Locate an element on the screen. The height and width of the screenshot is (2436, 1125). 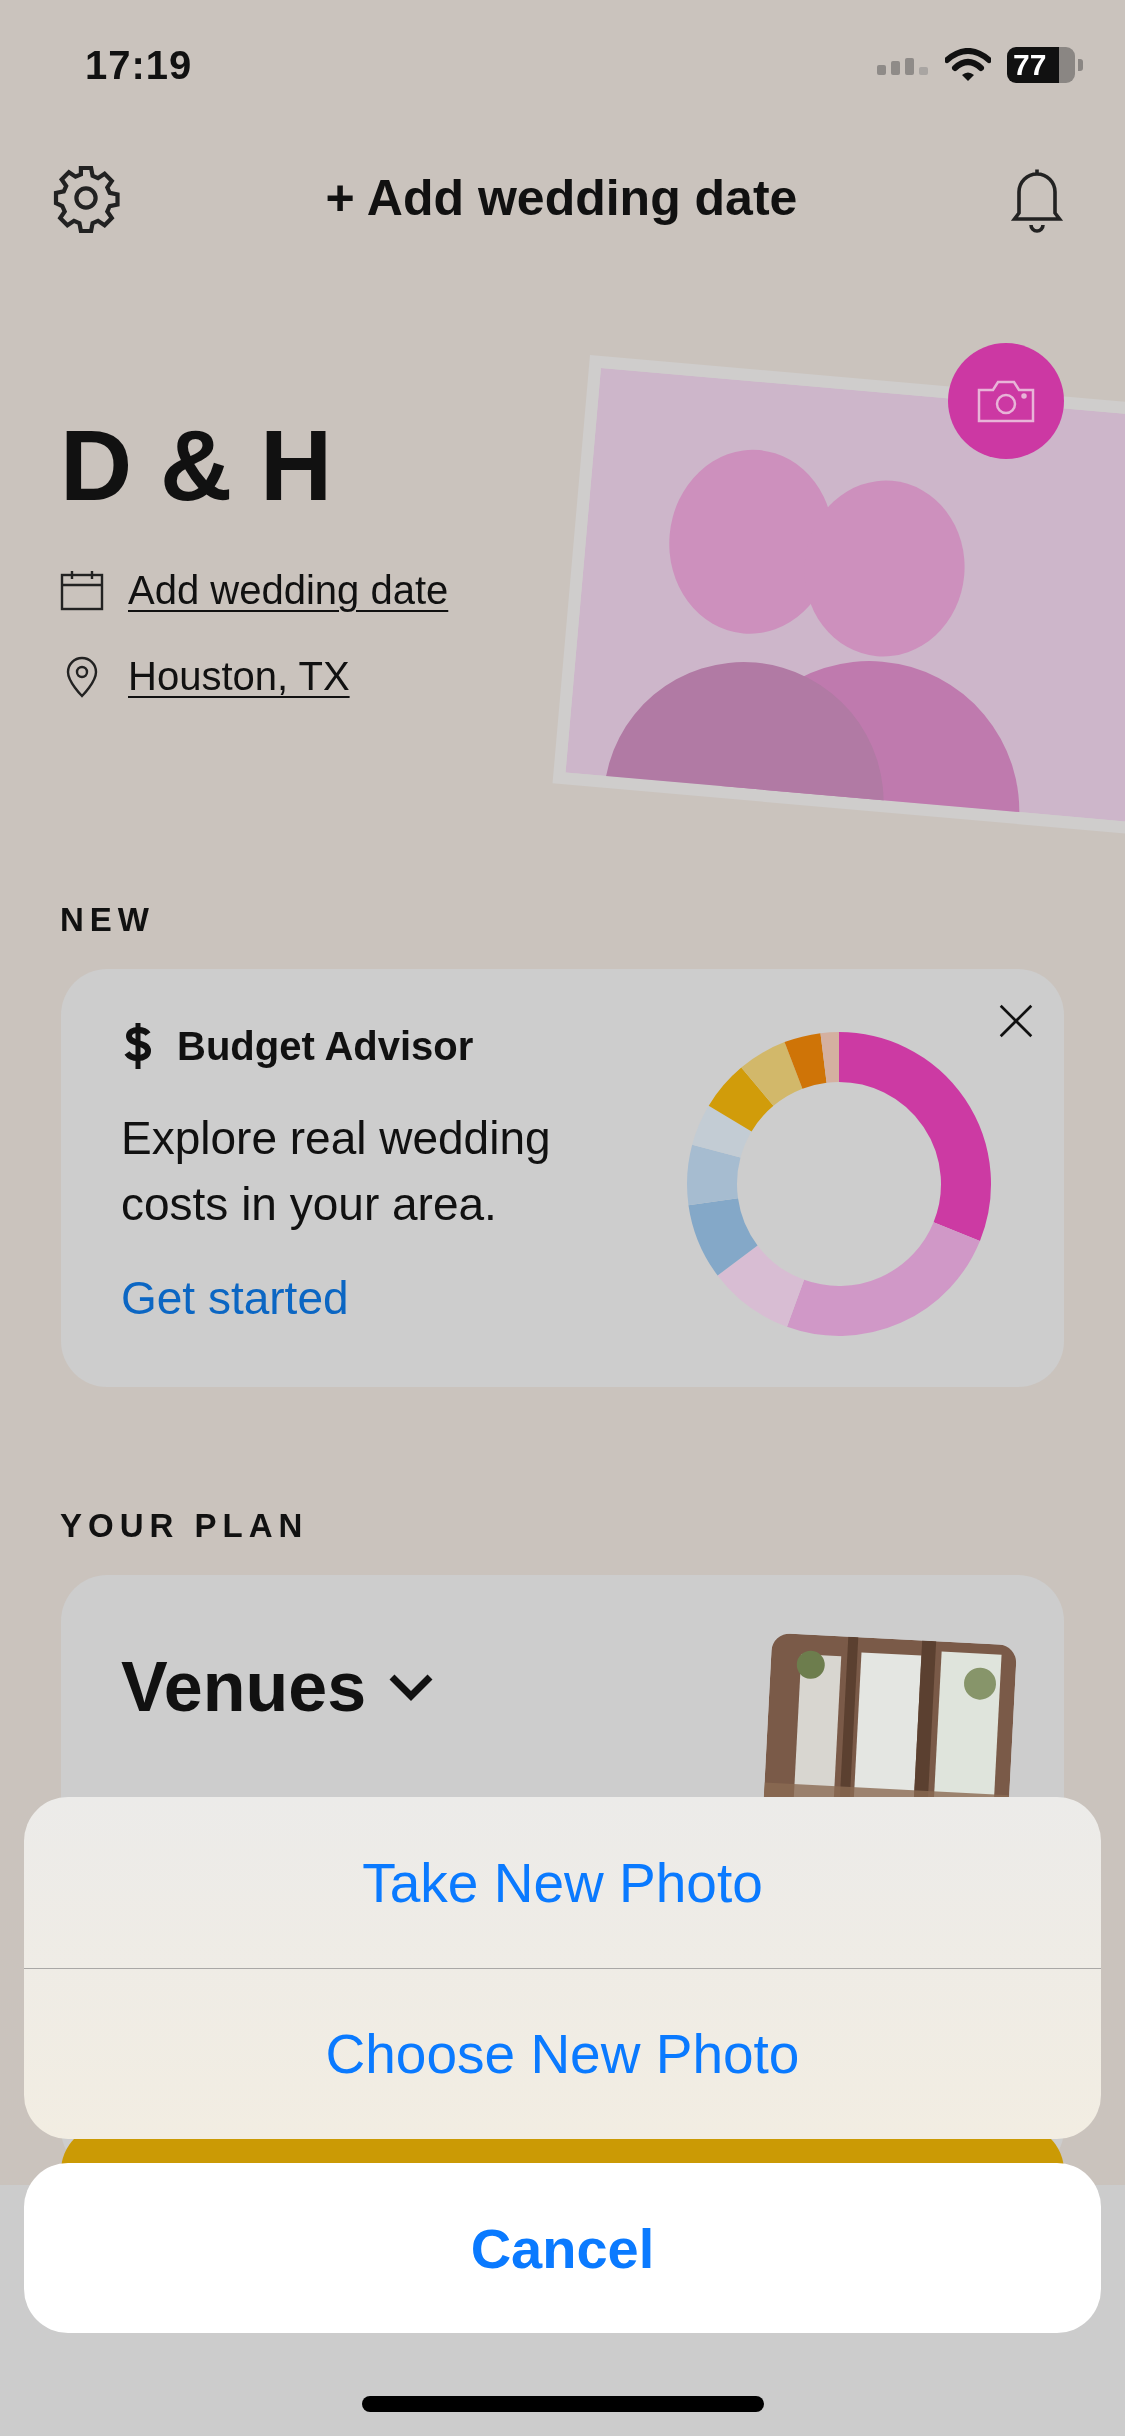
status-time: 17:19 is located at coordinates (139, 65).